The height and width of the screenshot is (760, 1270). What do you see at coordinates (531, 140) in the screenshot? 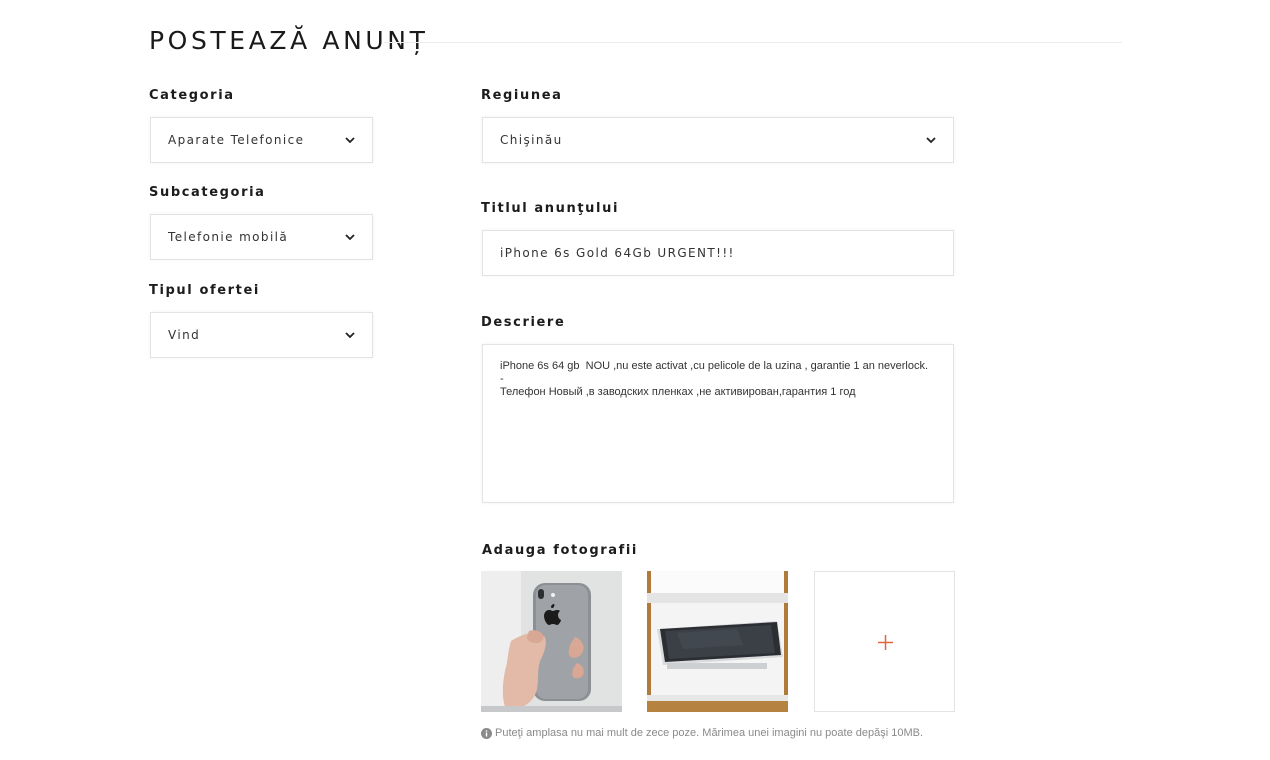
I see `region-value: Chişinău` at bounding box center [531, 140].